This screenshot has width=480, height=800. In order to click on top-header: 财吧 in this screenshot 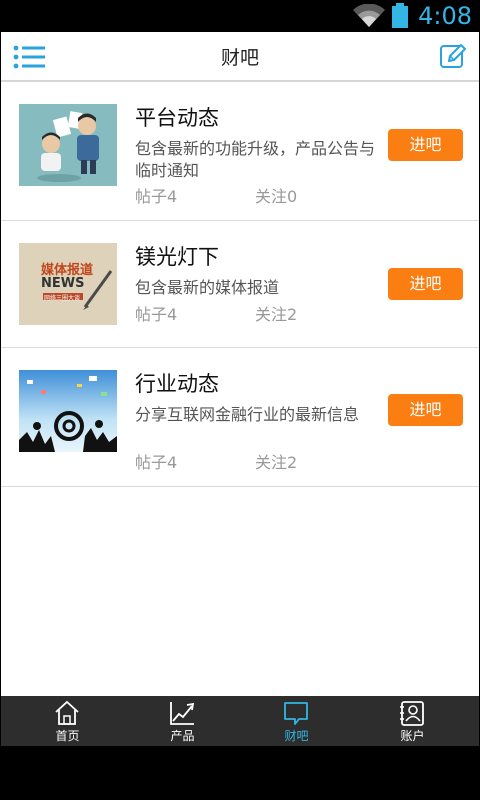, I will do `click(240, 57)`.